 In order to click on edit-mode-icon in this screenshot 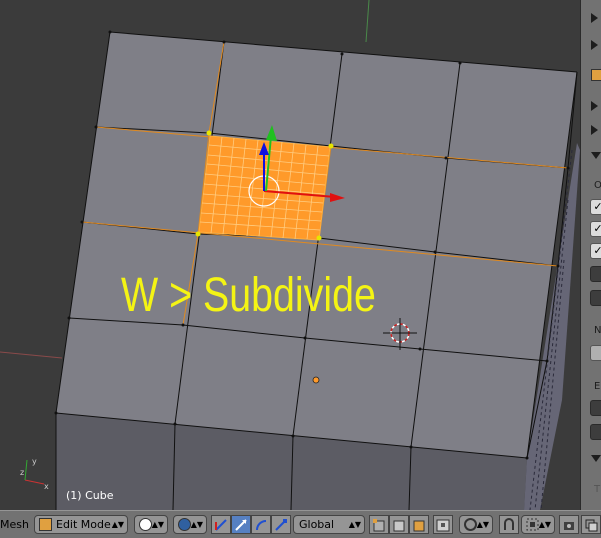, I will do `click(45, 524)`.